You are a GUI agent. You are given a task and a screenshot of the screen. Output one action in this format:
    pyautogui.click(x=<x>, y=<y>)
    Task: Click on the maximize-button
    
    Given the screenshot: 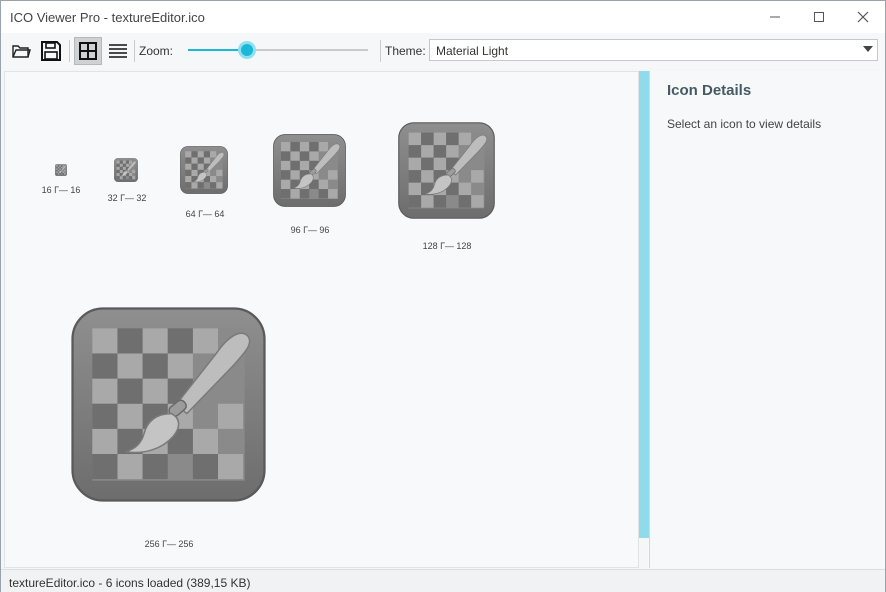 What is the action you would take?
    pyautogui.click(x=819, y=17)
    